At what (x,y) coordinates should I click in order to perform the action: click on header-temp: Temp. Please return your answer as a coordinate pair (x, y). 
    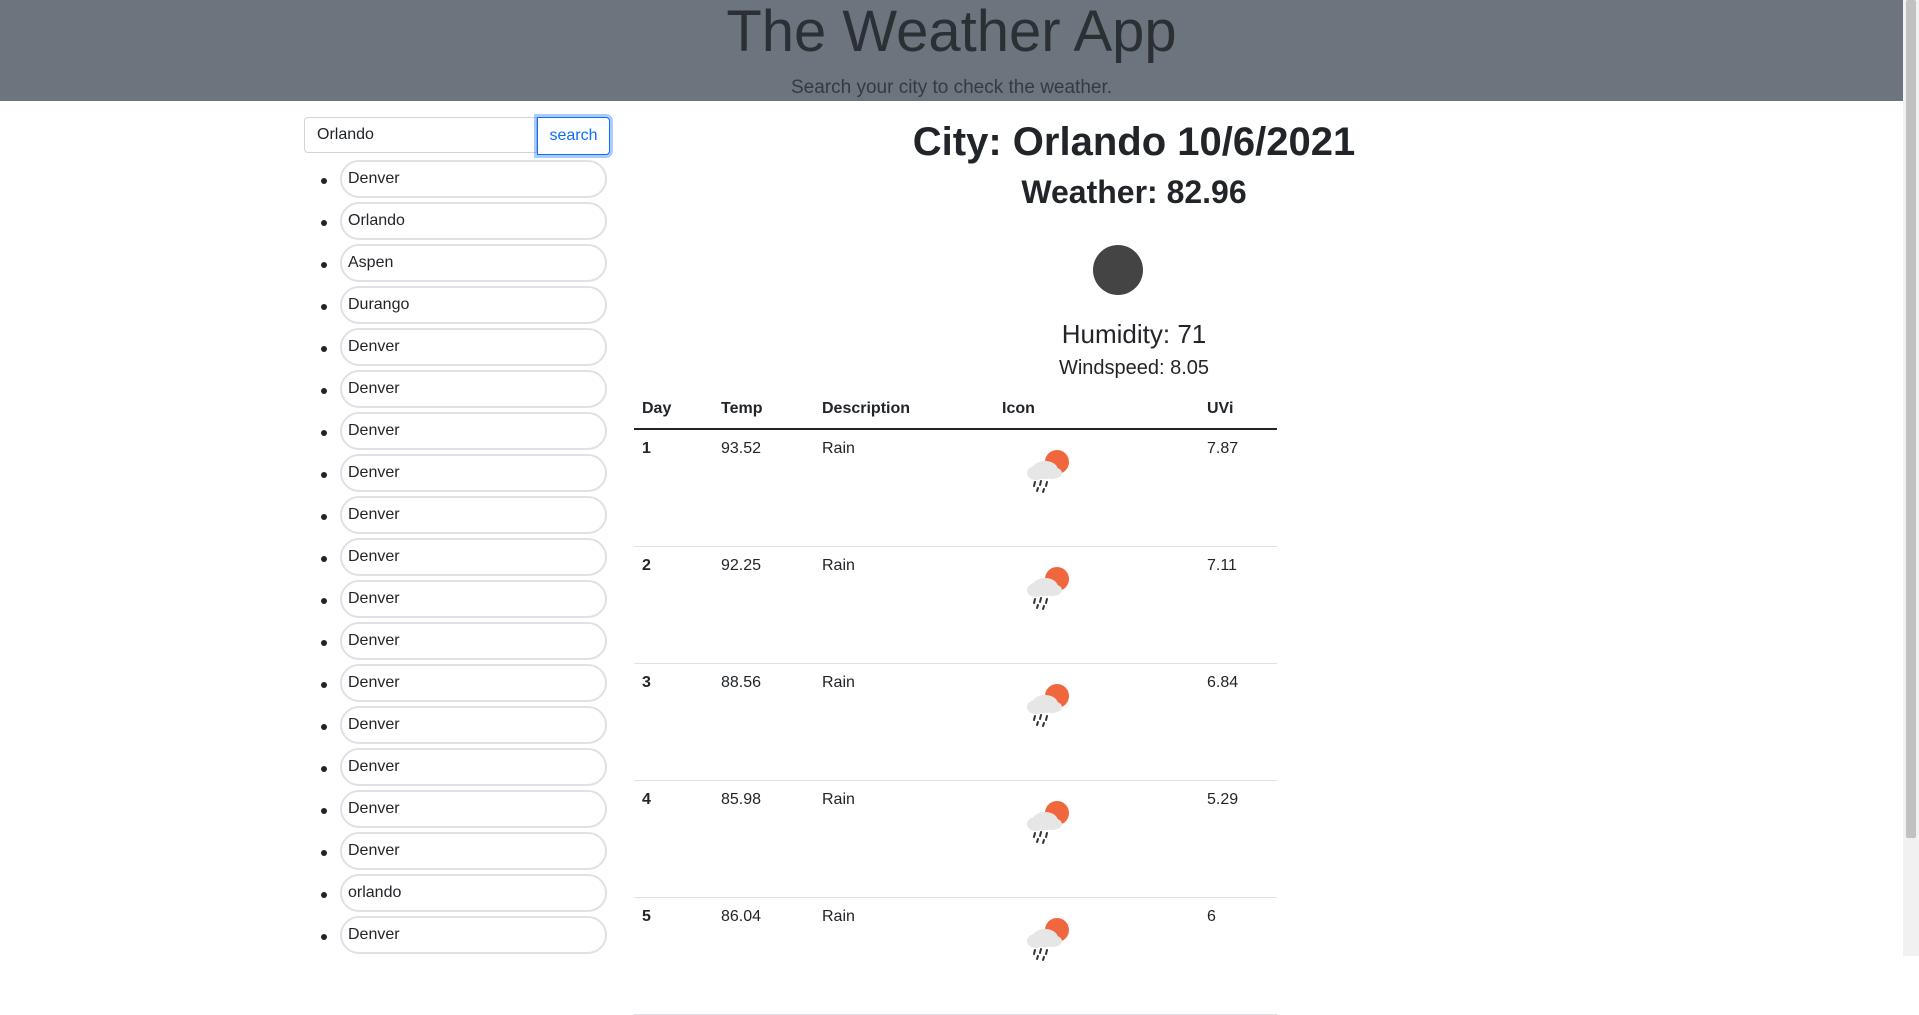
    Looking at the image, I should click on (763, 410).